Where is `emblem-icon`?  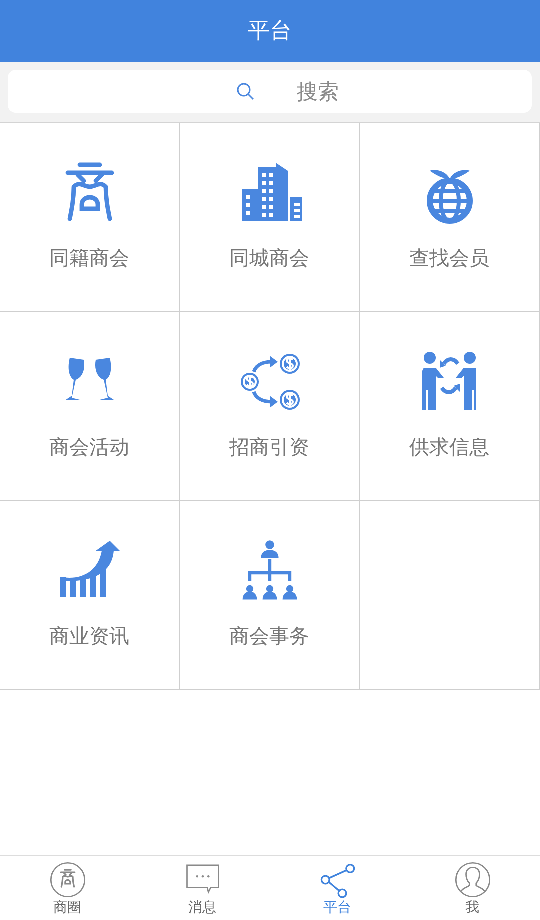 emblem-icon is located at coordinates (68, 880).